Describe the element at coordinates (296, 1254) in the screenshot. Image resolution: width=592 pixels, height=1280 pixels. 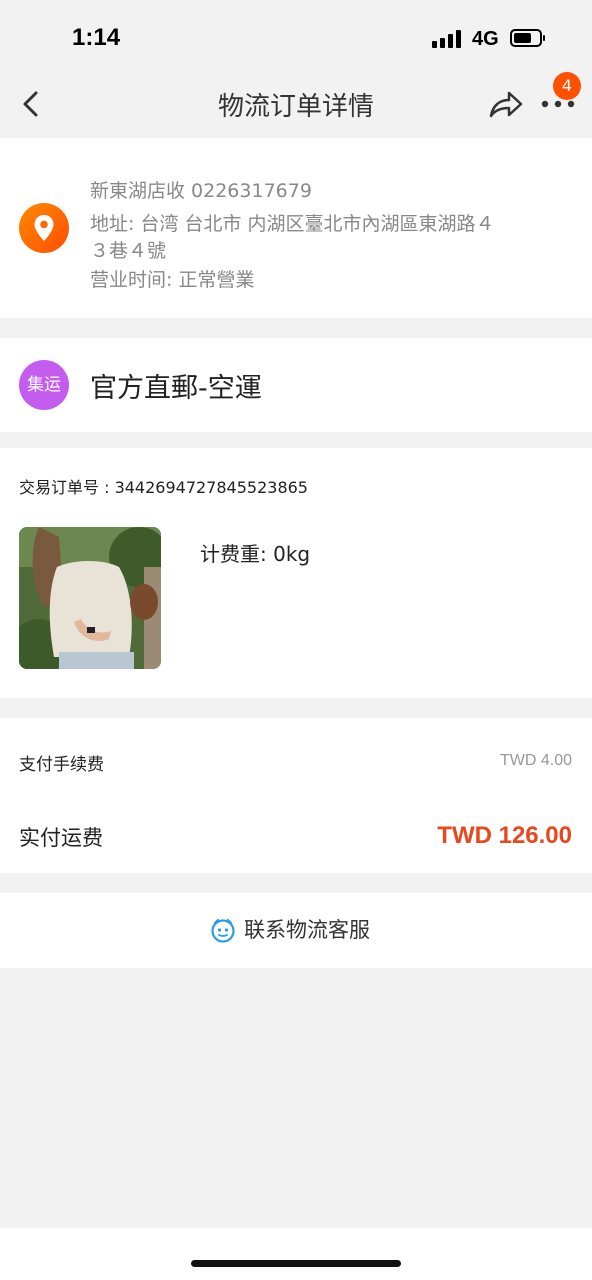
I see `bottom-safe-area` at that location.